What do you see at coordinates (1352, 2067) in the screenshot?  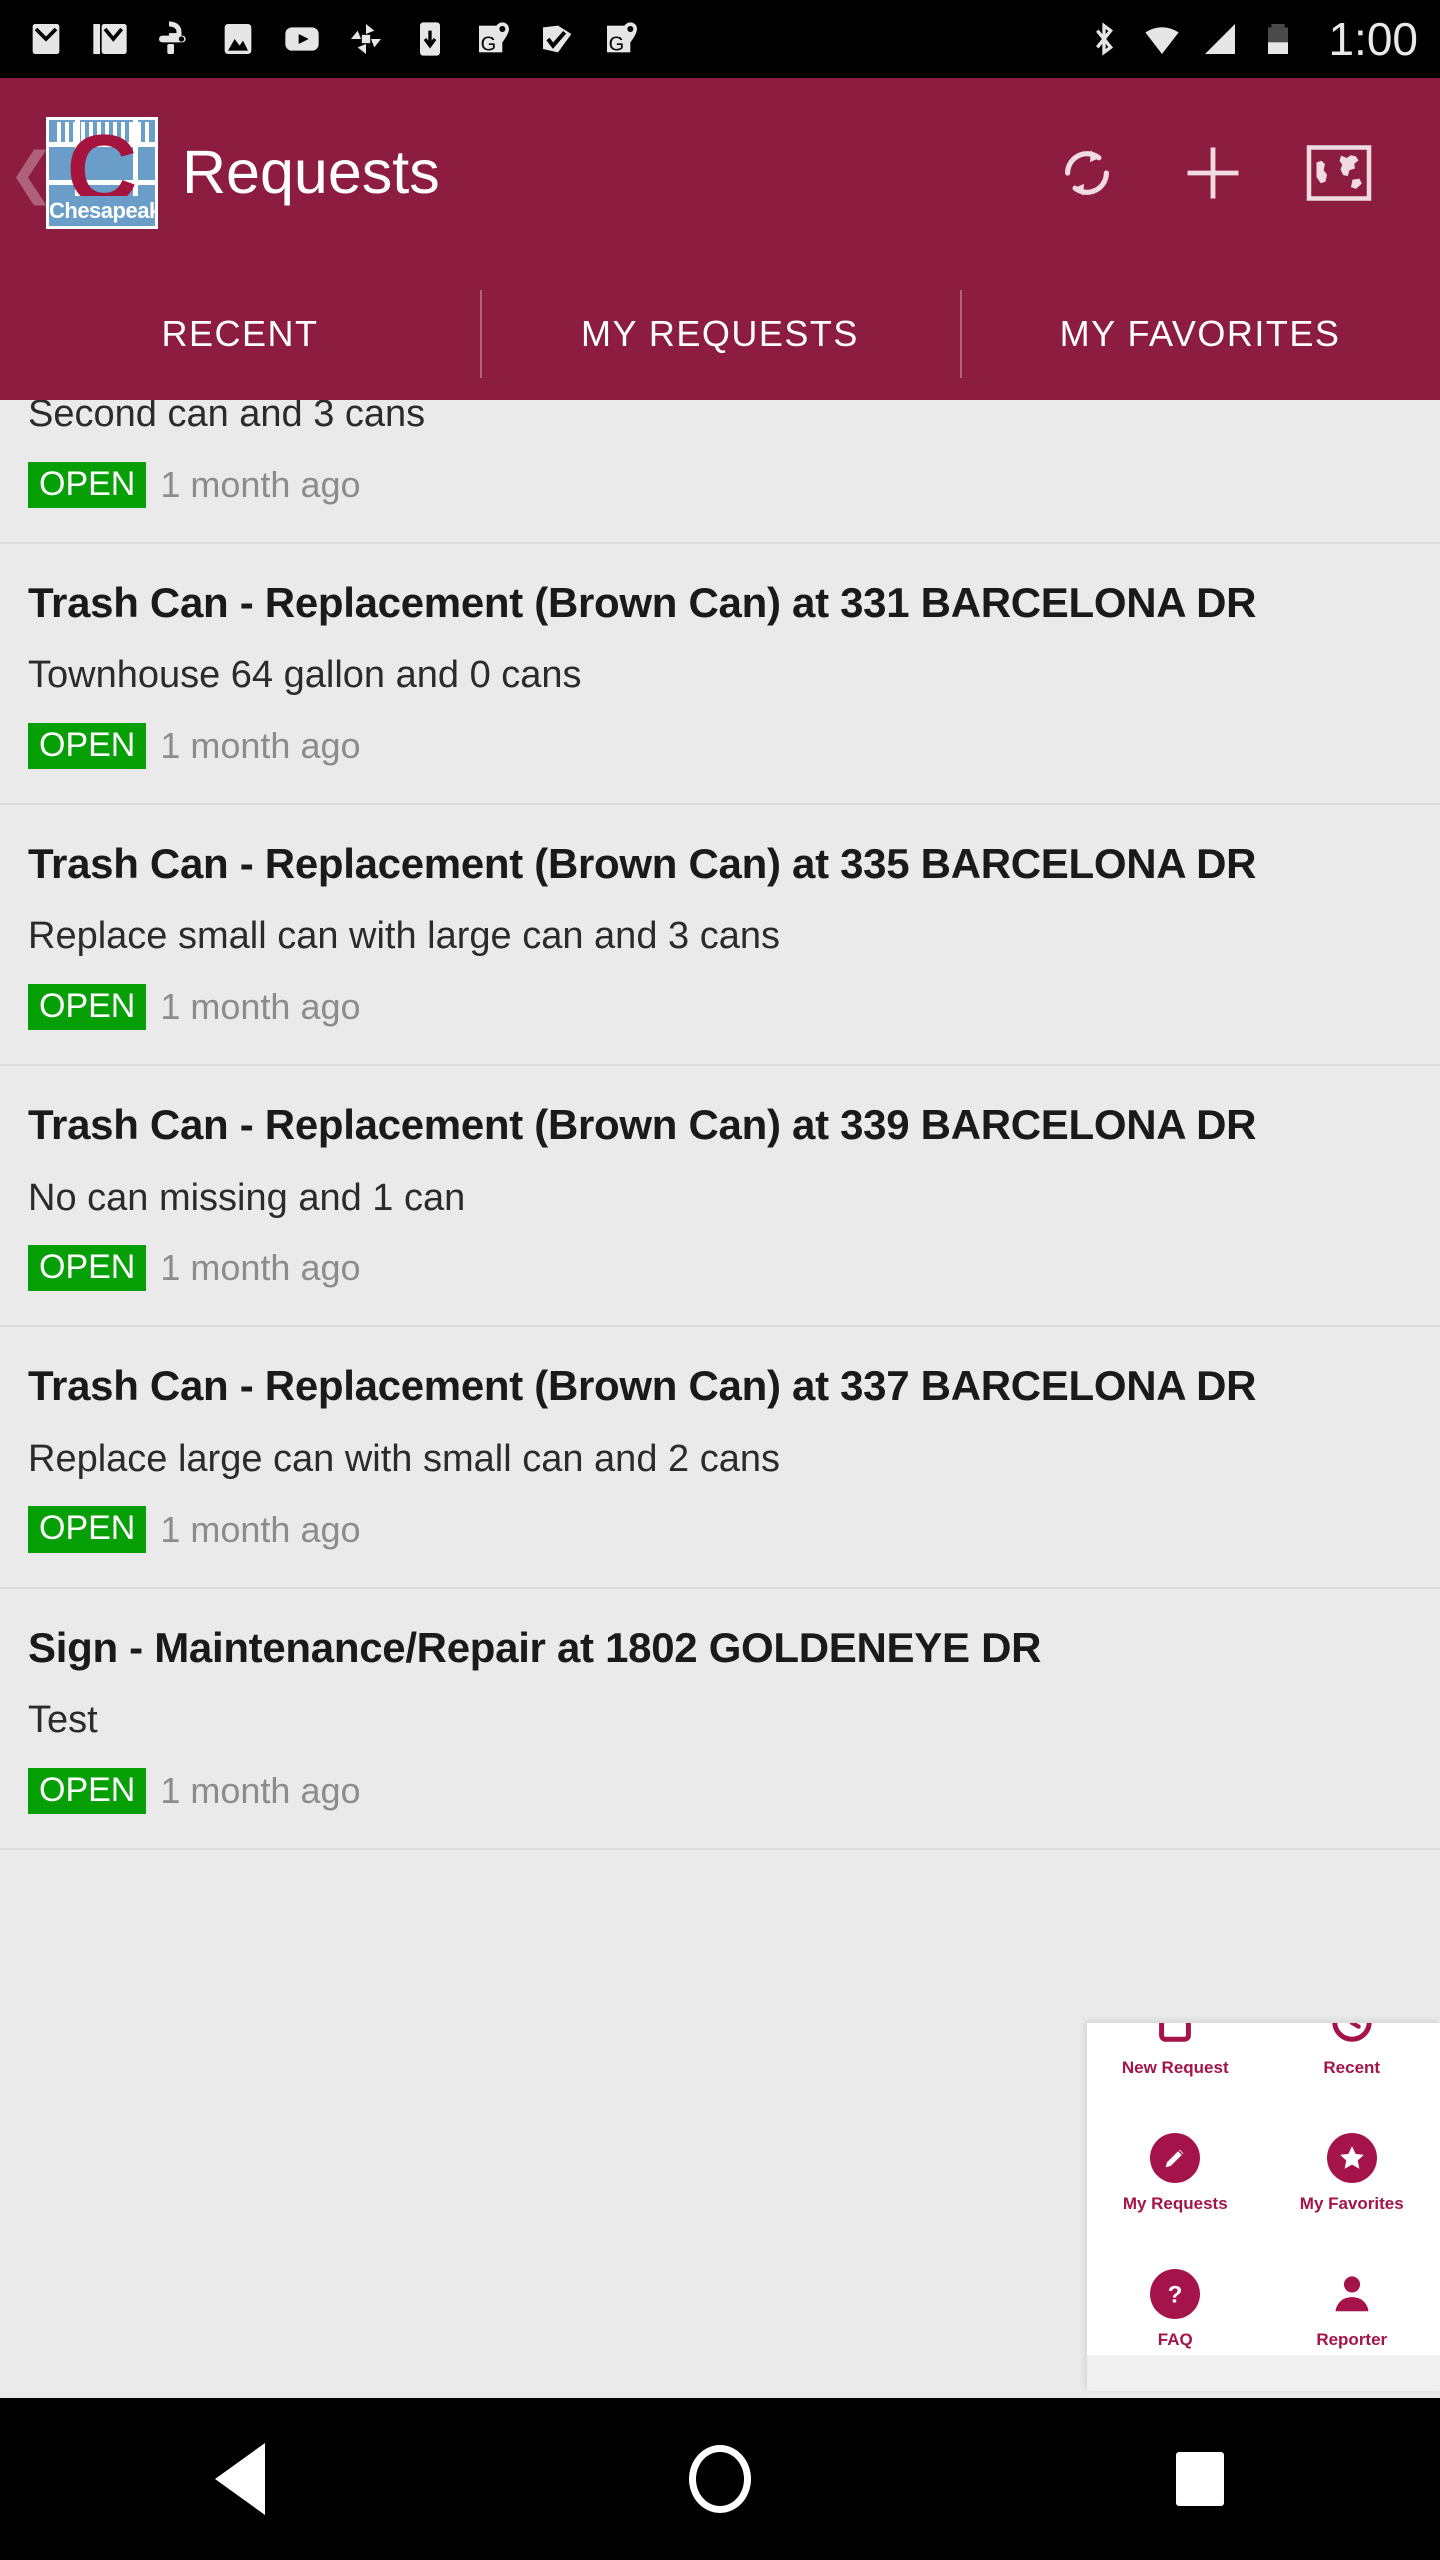 I see `menu-label: Recent` at bounding box center [1352, 2067].